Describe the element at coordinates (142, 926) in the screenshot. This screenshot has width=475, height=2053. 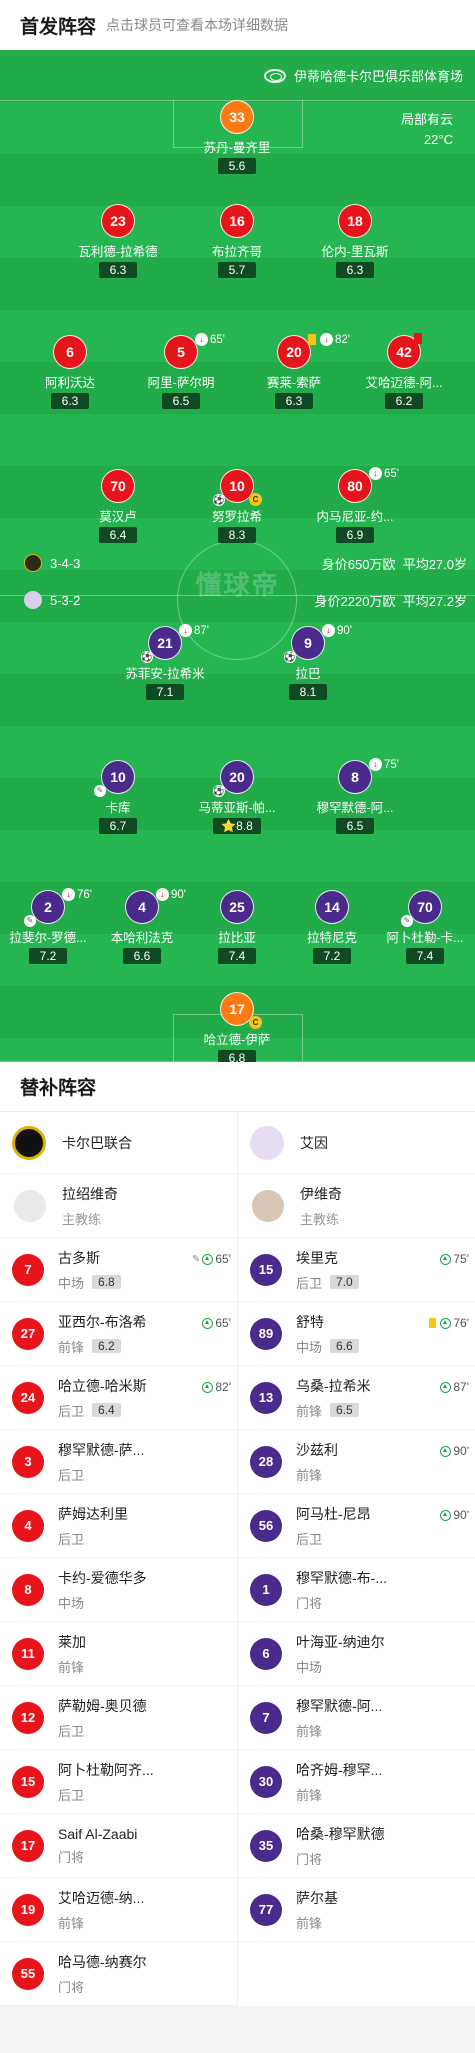
I see `player-away-4: 4 ↓ 90' 本哈利法克 6.6` at that location.